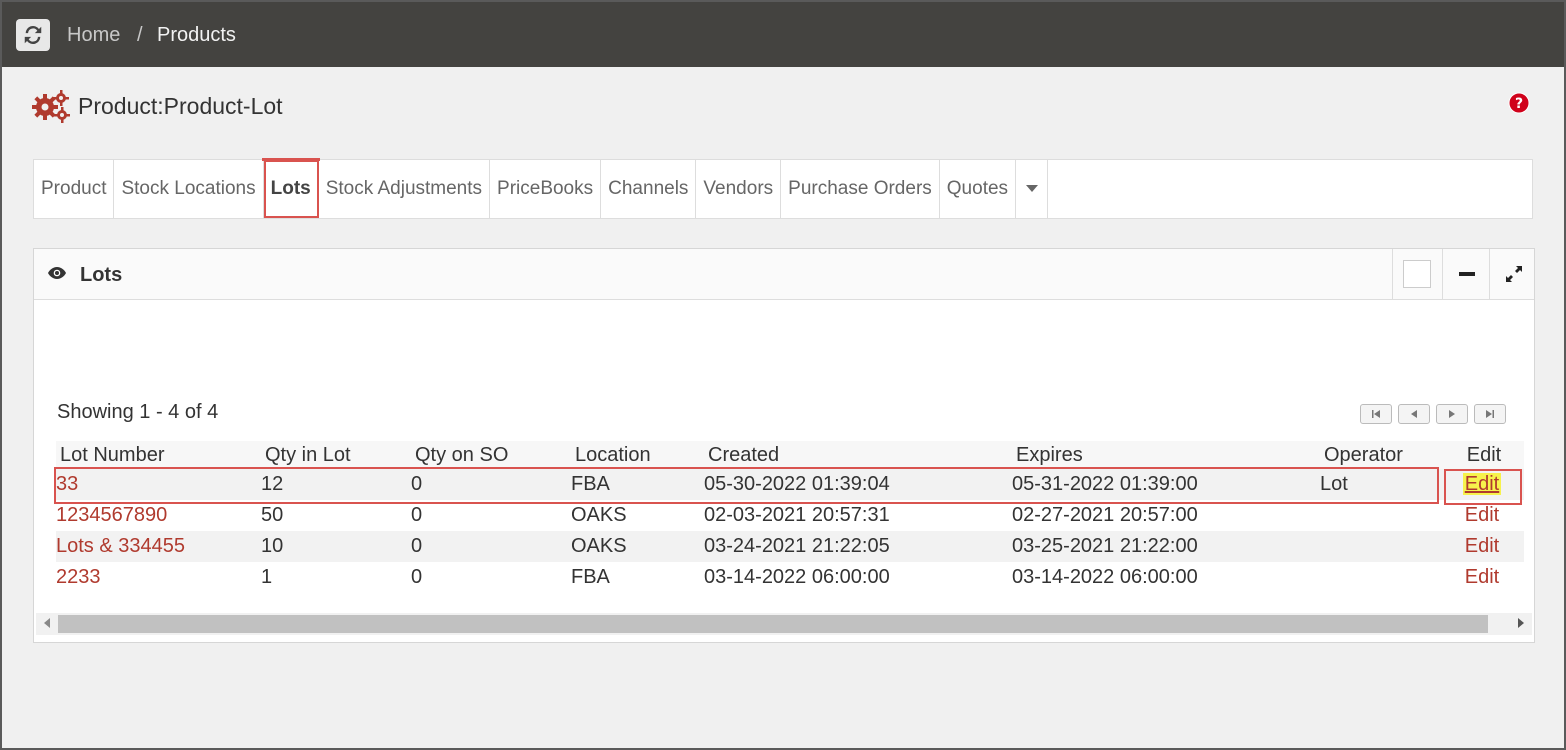 This screenshot has height=750, width=1566. I want to click on created-cell: 03-14-2022 06:00:00, so click(797, 577).